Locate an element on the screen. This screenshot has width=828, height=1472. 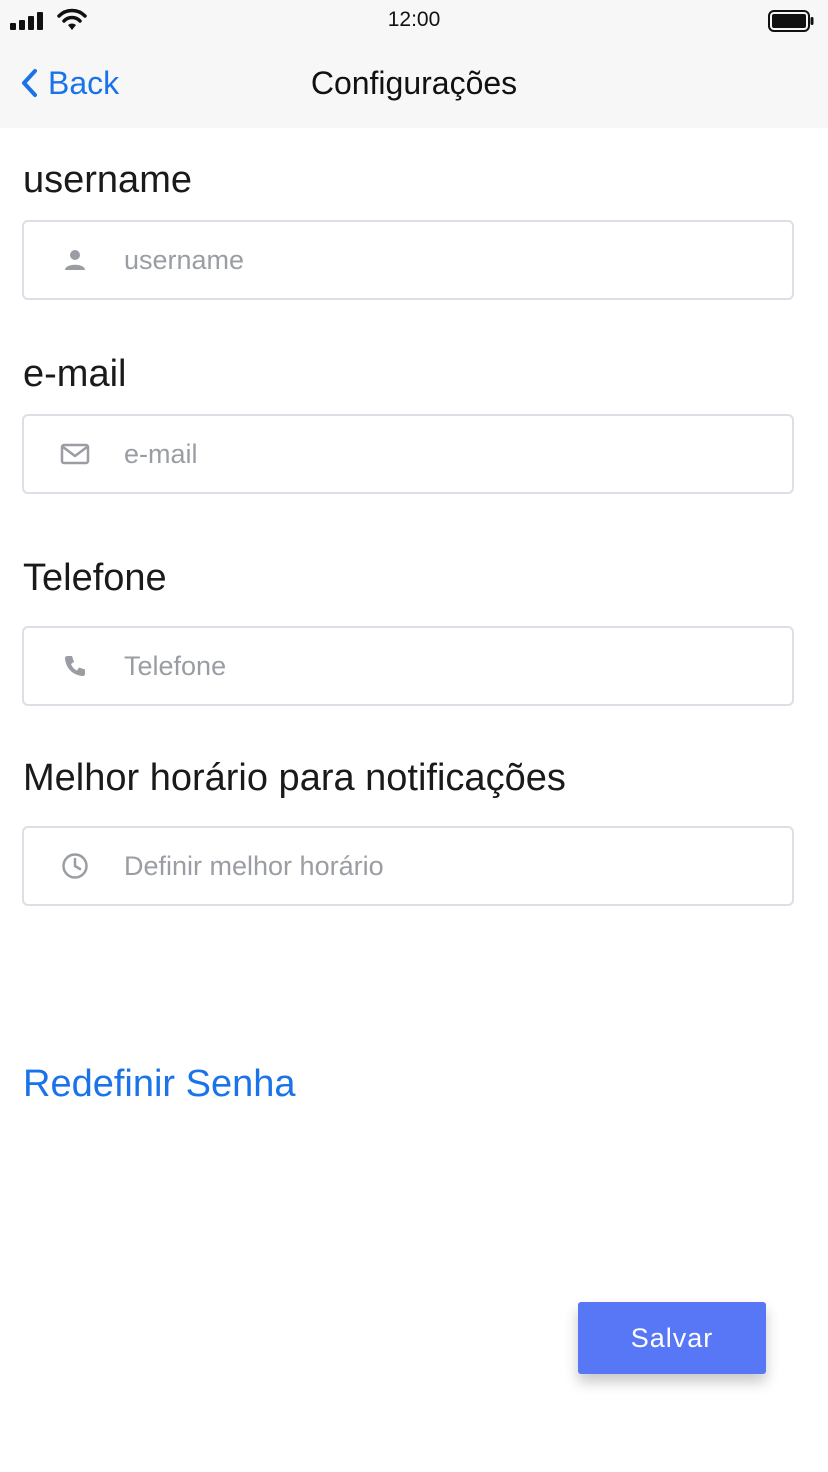
phone-label: Telefone is located at coordinates (95, 578).